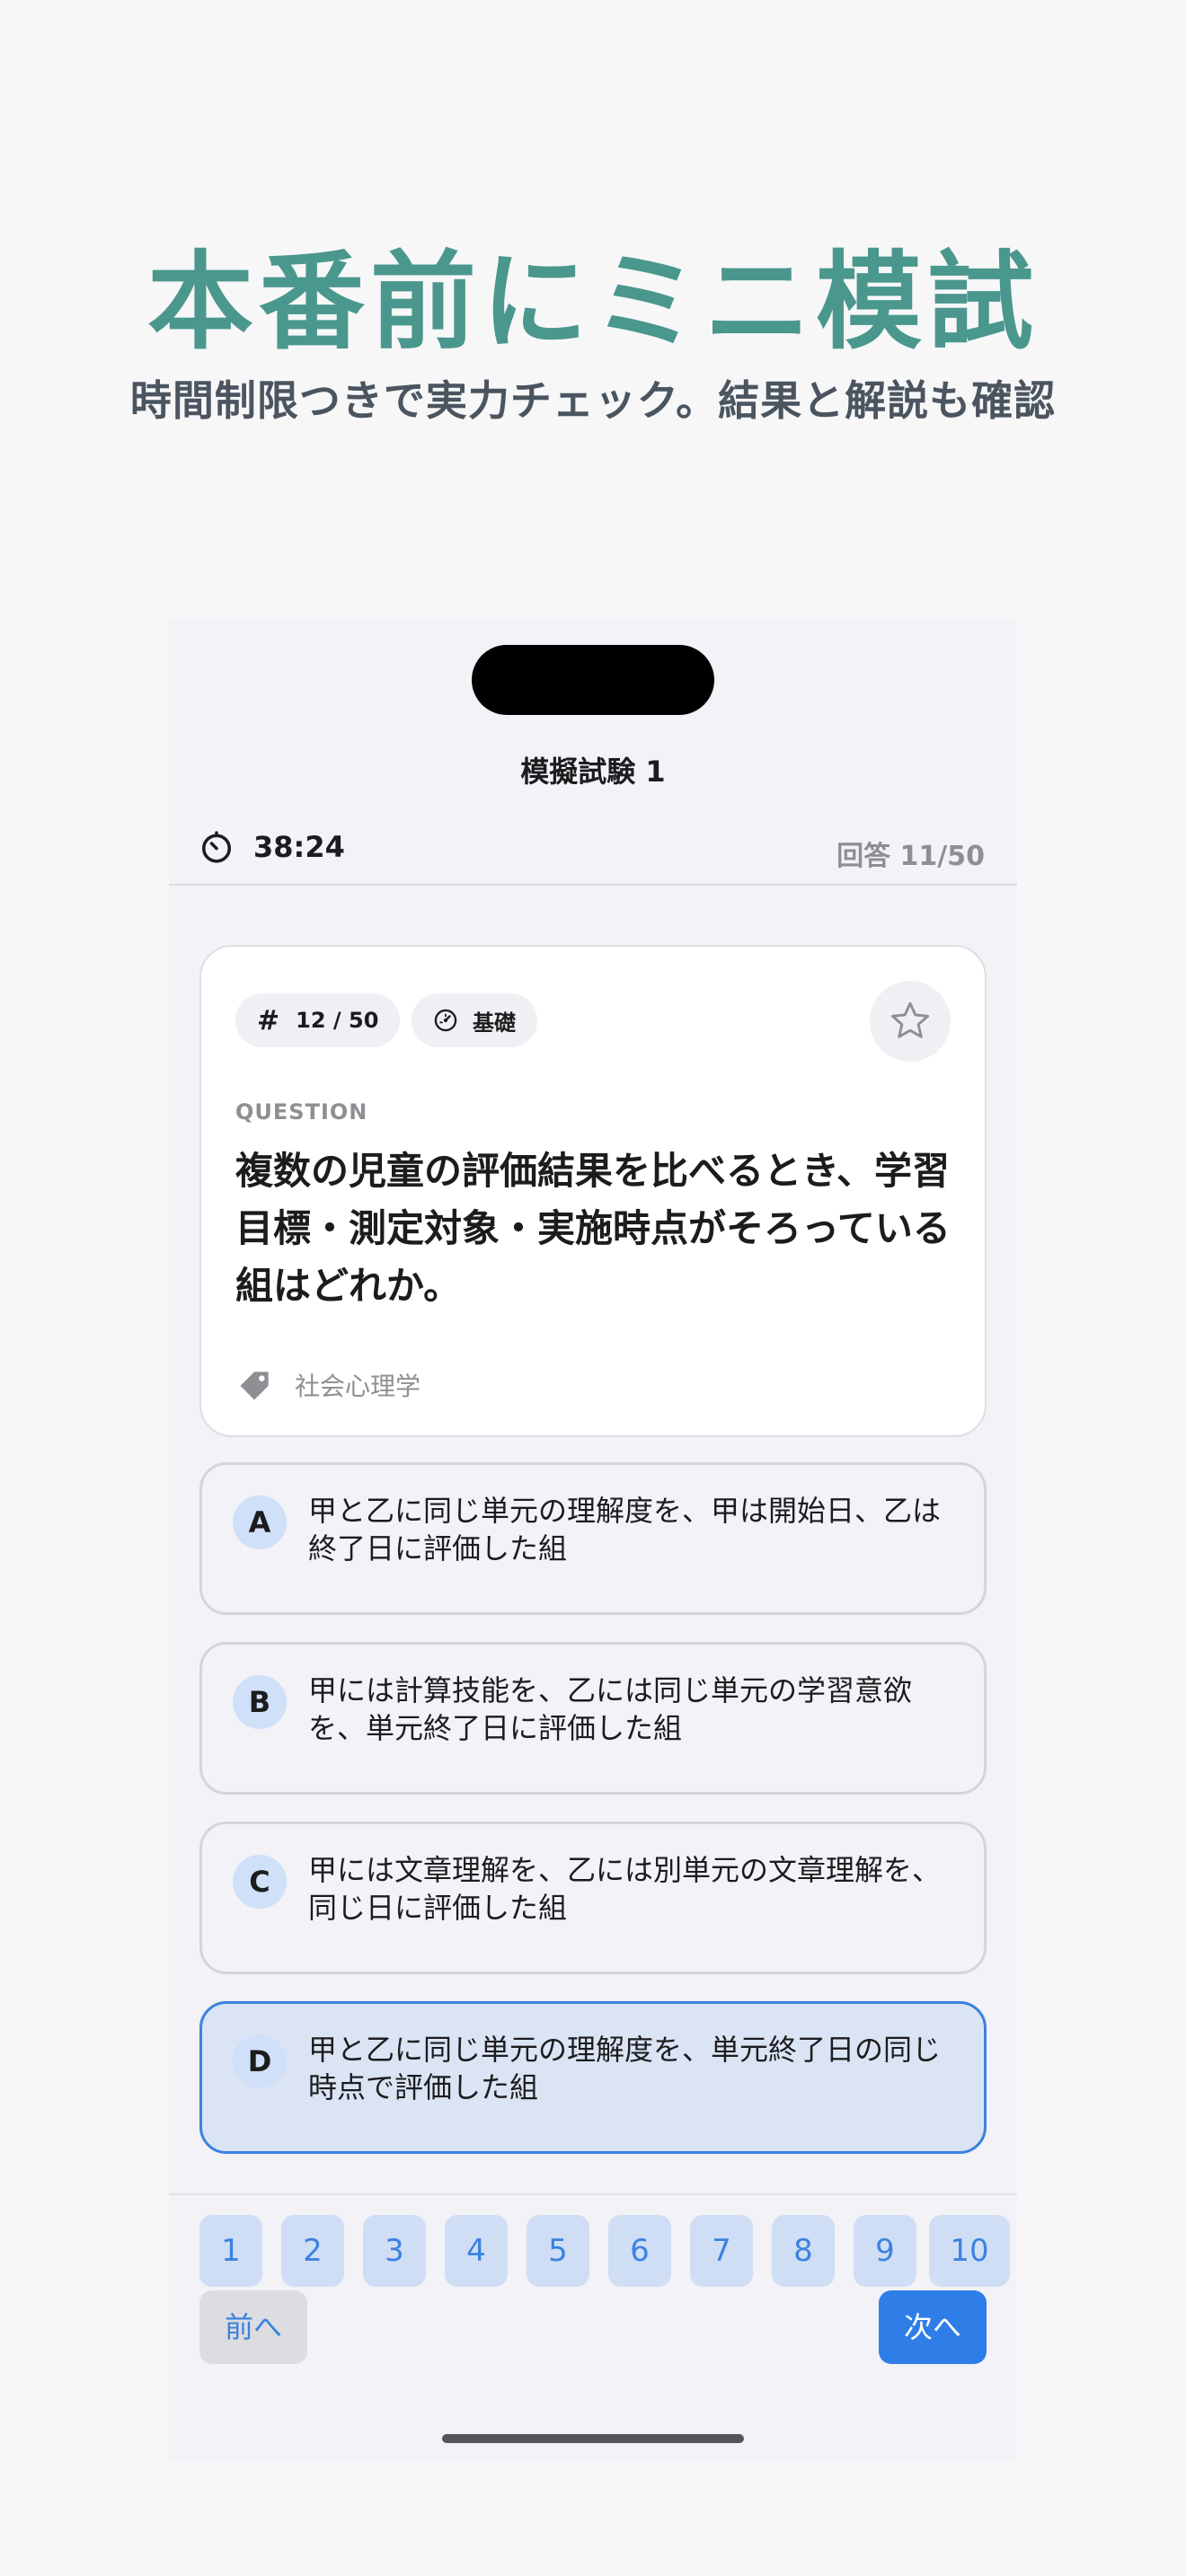 This screenshot has height=2576, width=1186. I want to click on exam-status-bar: 38:24 回答 11/50, so click(593, 850).